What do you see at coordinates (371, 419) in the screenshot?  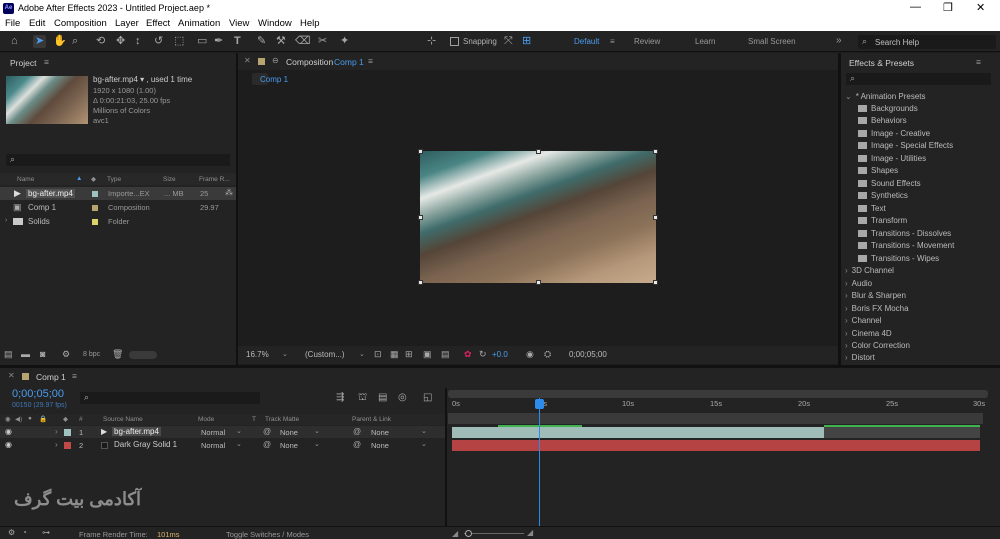 I see `col-parent-link: Parent & Link` at bounding box center [371, 419].